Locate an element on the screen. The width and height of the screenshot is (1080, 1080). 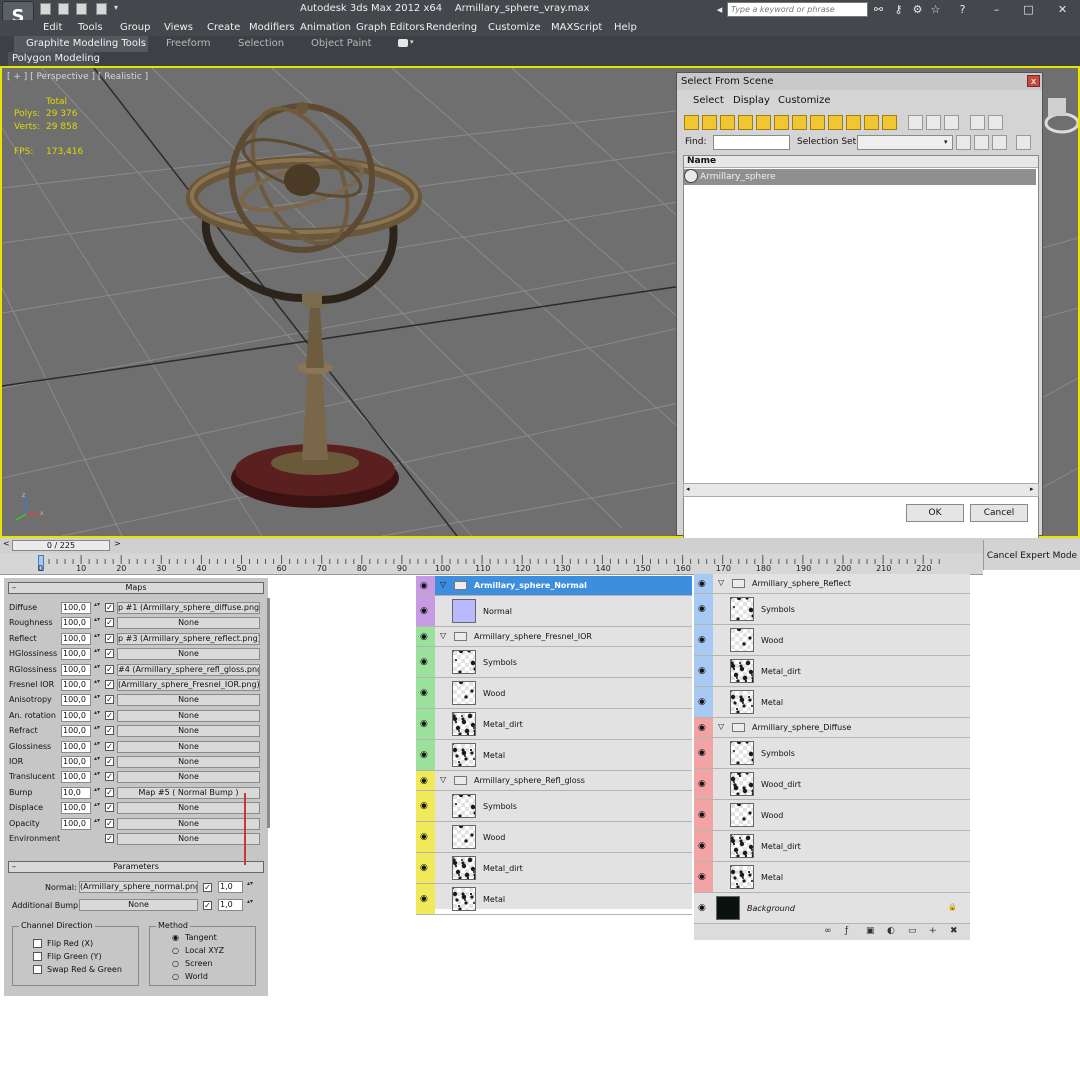
filter-funnel-icon is located at coordinates (977, 122).